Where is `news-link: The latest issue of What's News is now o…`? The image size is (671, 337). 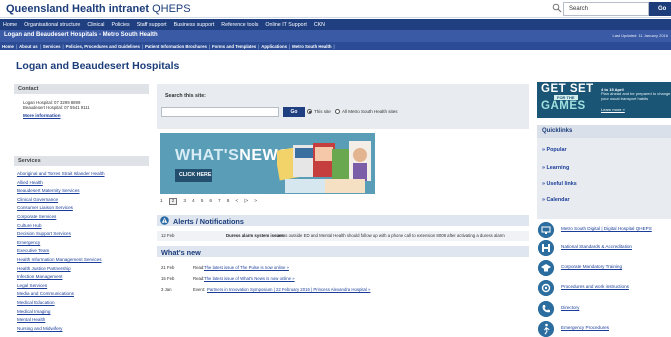 news-link: The latest issue of What's News is now o… is located at coordinates (249, 278).